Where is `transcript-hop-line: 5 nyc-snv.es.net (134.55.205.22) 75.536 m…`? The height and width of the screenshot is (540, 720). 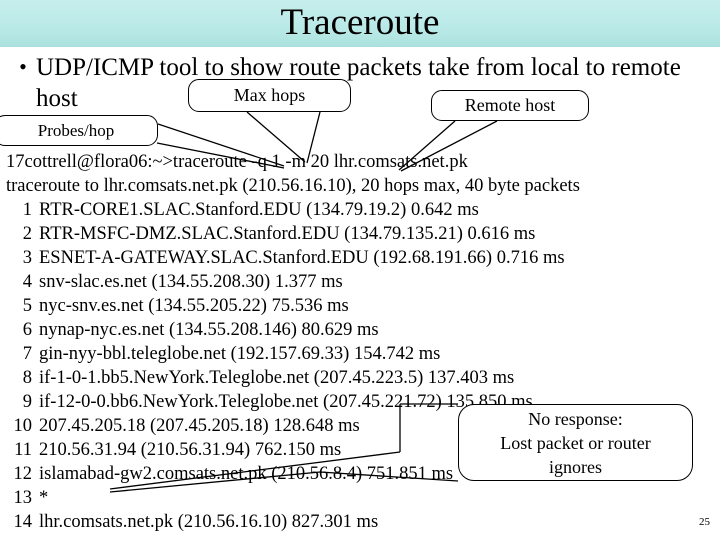
transcript-hop-line: 5 nyc-snv.es.net (134.55.205.22) 75.536 m… is located at coordinates (356, 306).